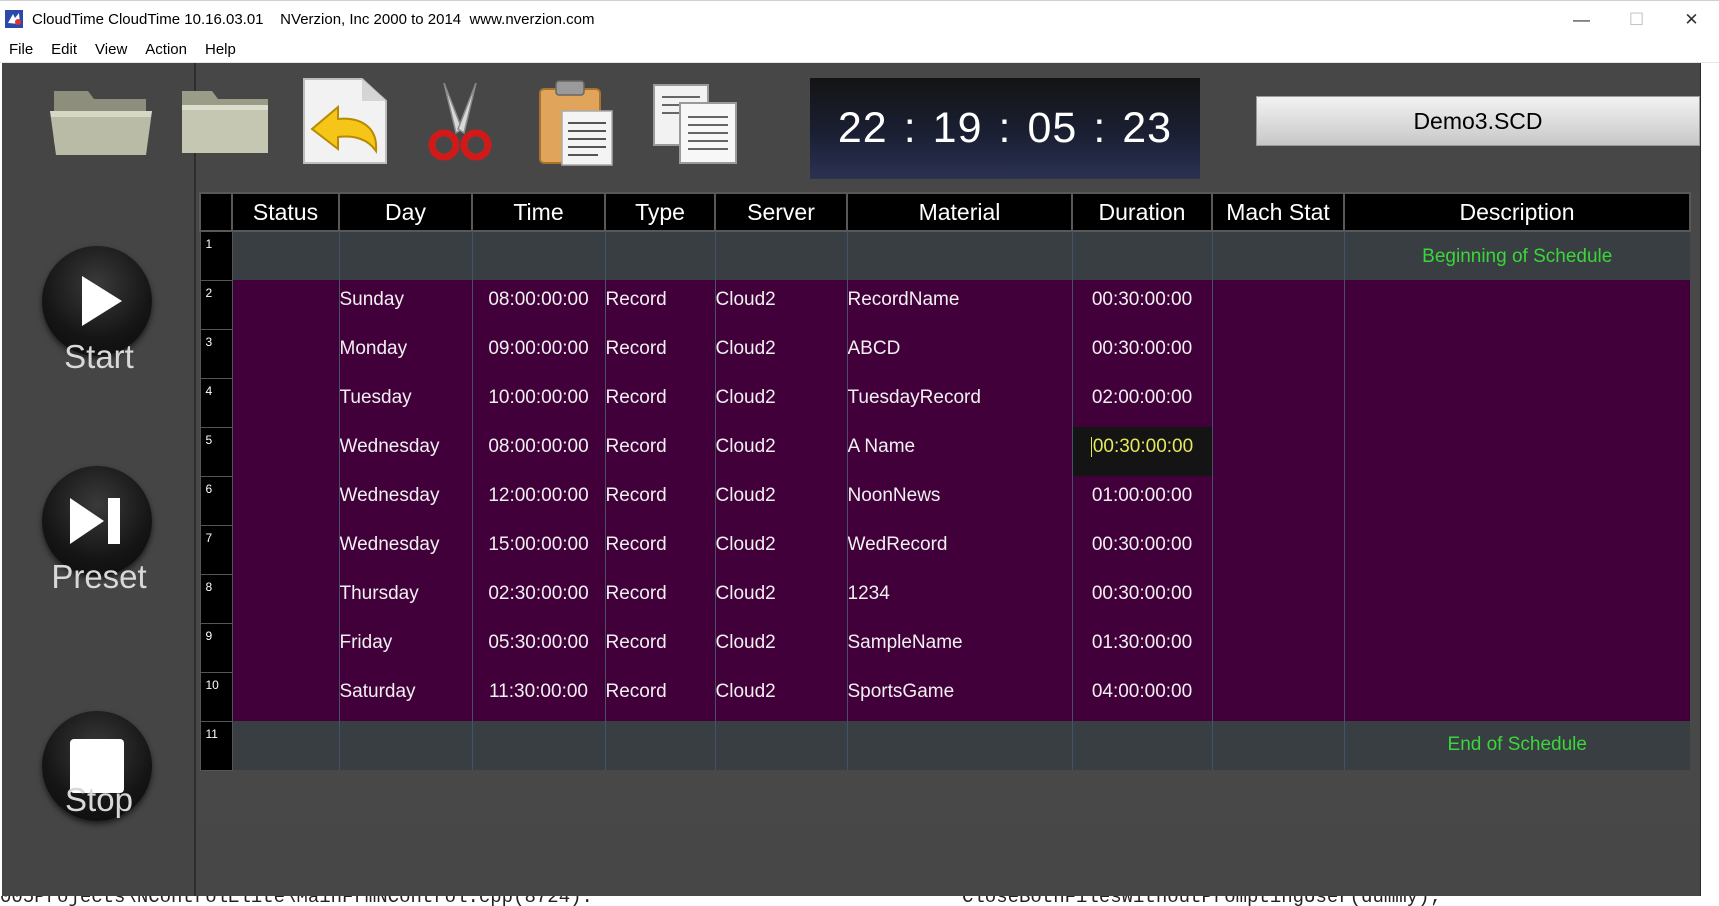 Image resolution: width=1719 pixels, height=906 pixels. What do you see at coordinates (1691, 19) in the screenshot?
I see `close-button: ✕` at bounding box center [1691, 19].